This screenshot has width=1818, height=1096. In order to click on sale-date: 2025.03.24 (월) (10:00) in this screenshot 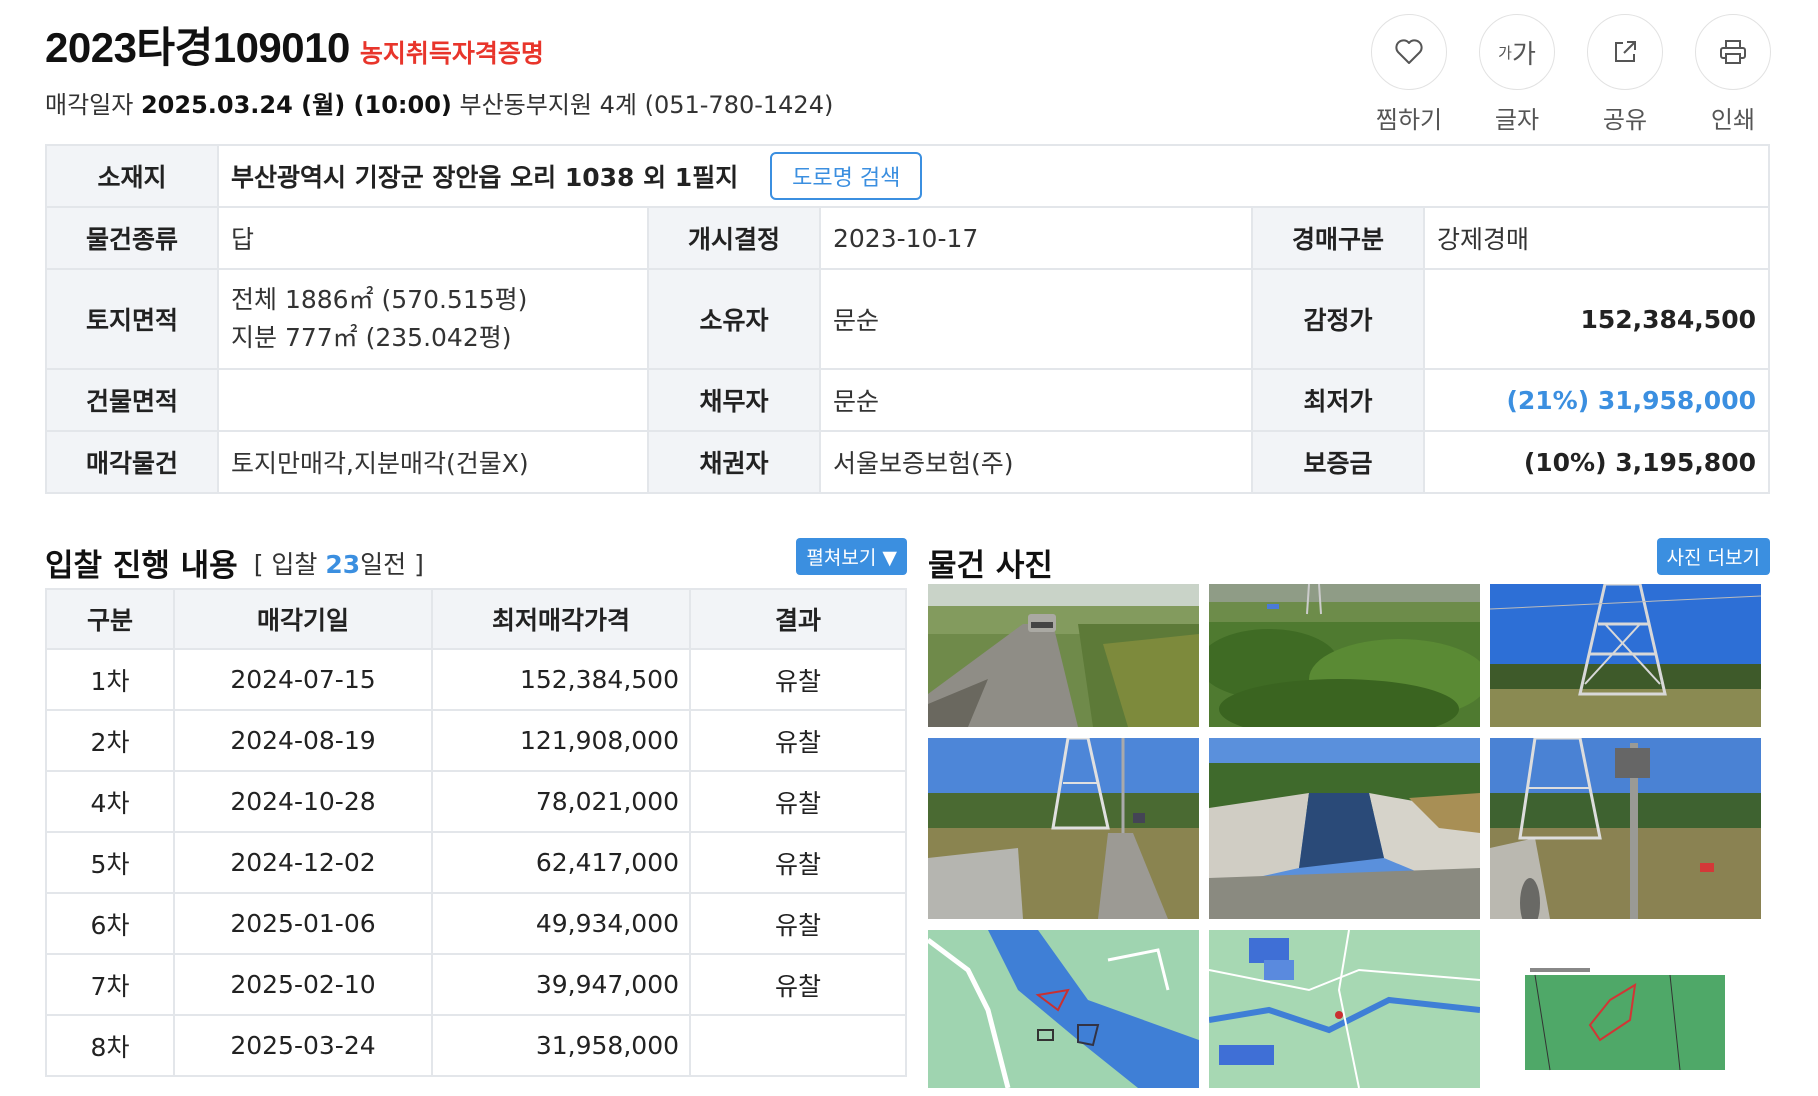, I will do `click(296, 105)`.